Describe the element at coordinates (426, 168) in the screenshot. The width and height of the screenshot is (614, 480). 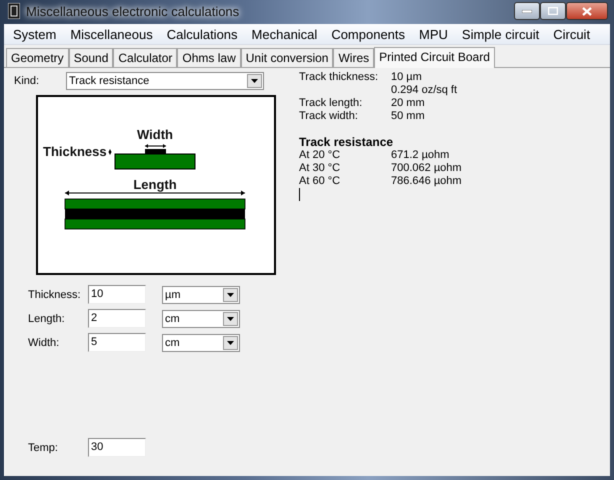
I see `result-value: 700.062 µohm` at that location.